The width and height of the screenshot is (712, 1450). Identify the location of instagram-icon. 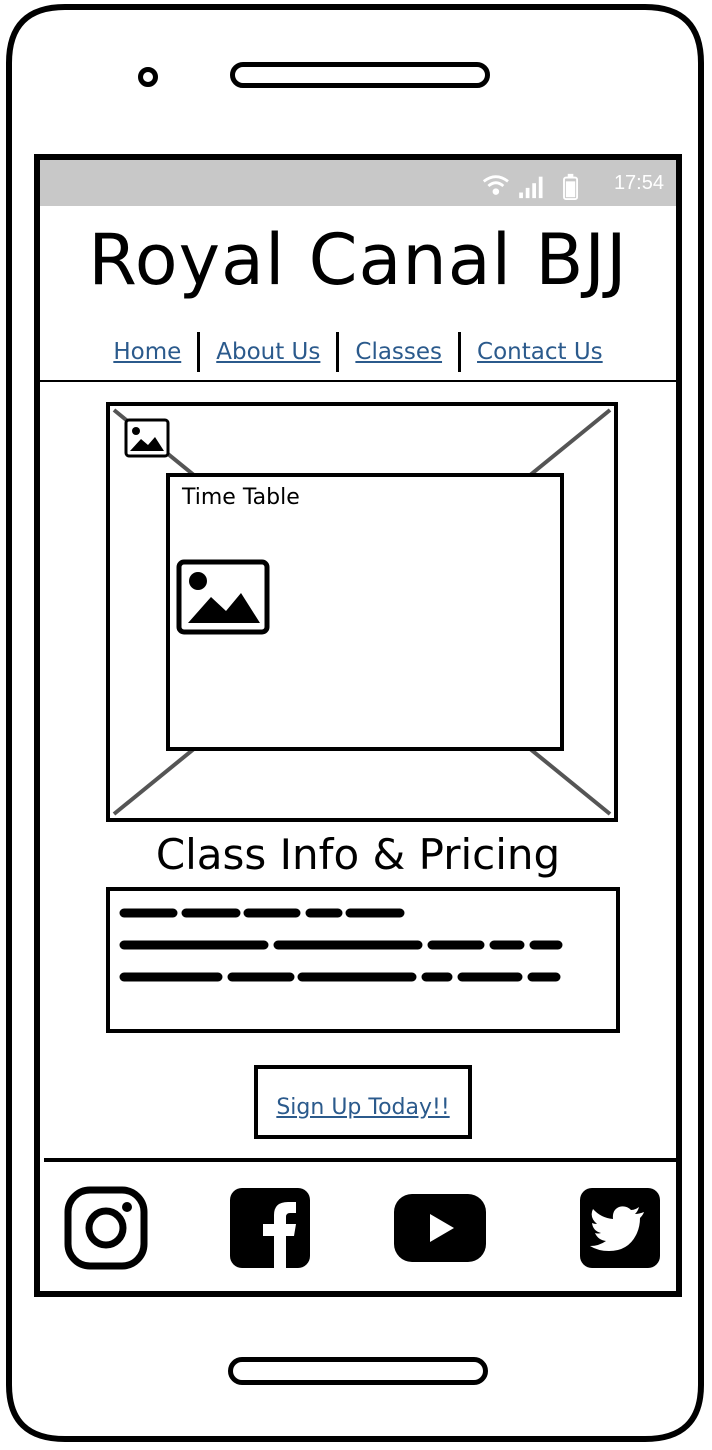
(106, 1228).